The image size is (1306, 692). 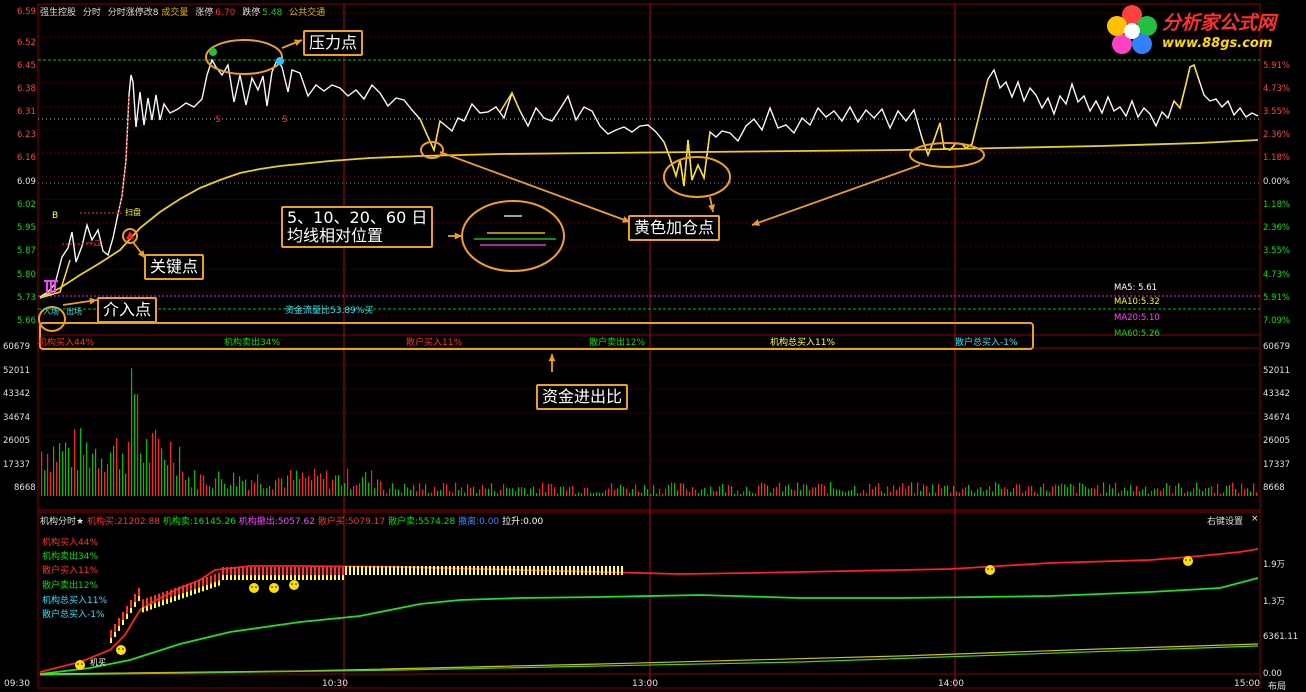 What do you see at coordinates (1132, 29) in the screenshot?
I see `flower-logo-icon` at bounding box center [1132, 29].